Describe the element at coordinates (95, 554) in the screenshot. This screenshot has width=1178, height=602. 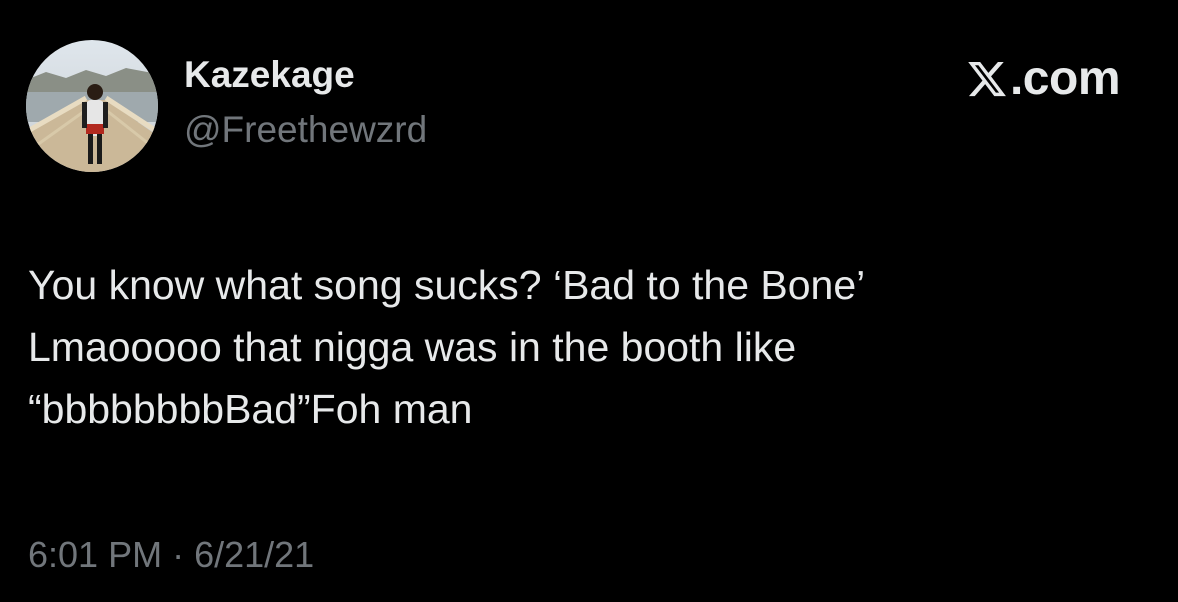
I see `tweet-time: 6:01 PM` at that location.